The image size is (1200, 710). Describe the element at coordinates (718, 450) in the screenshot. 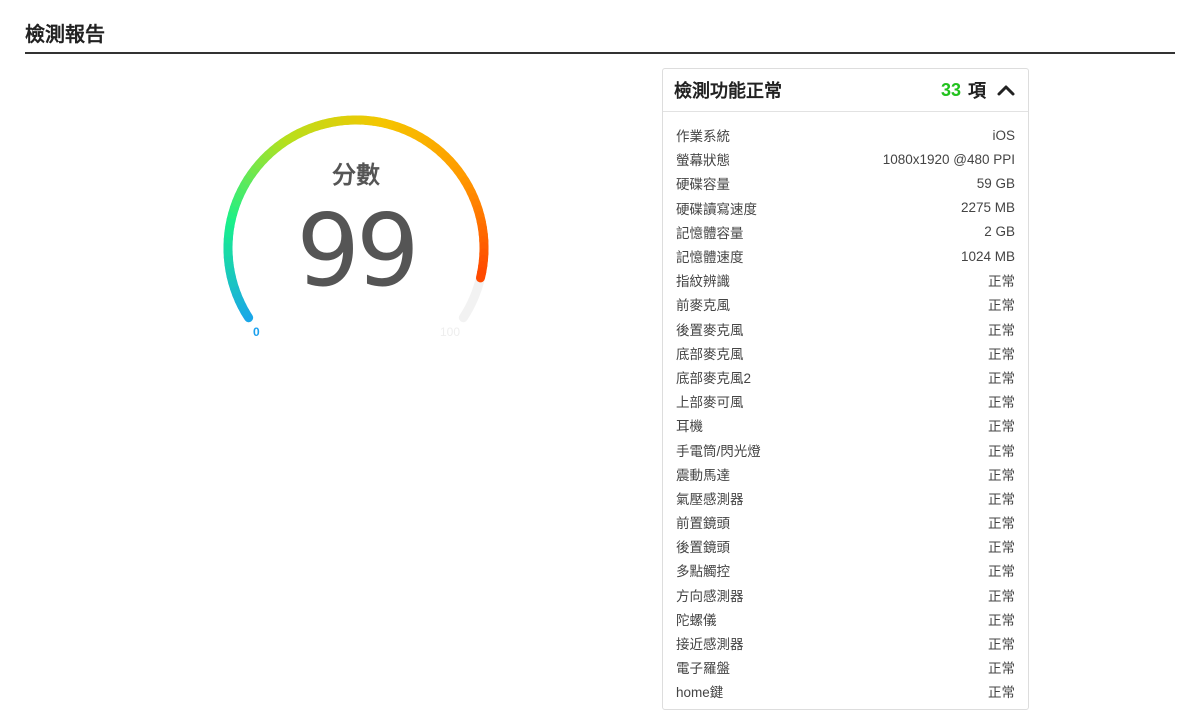

I see `item-label: 手電筒/閃光燈` at that location.